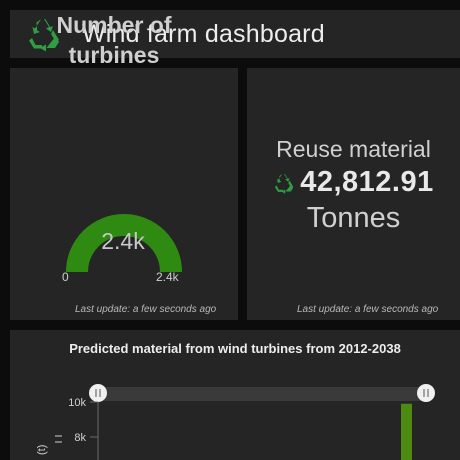 The height and width of the screenshot is (460, 460). Describe the element at coordinates (42, 450) in the screenshot. I see `y-axis-label: (t)` at that location.